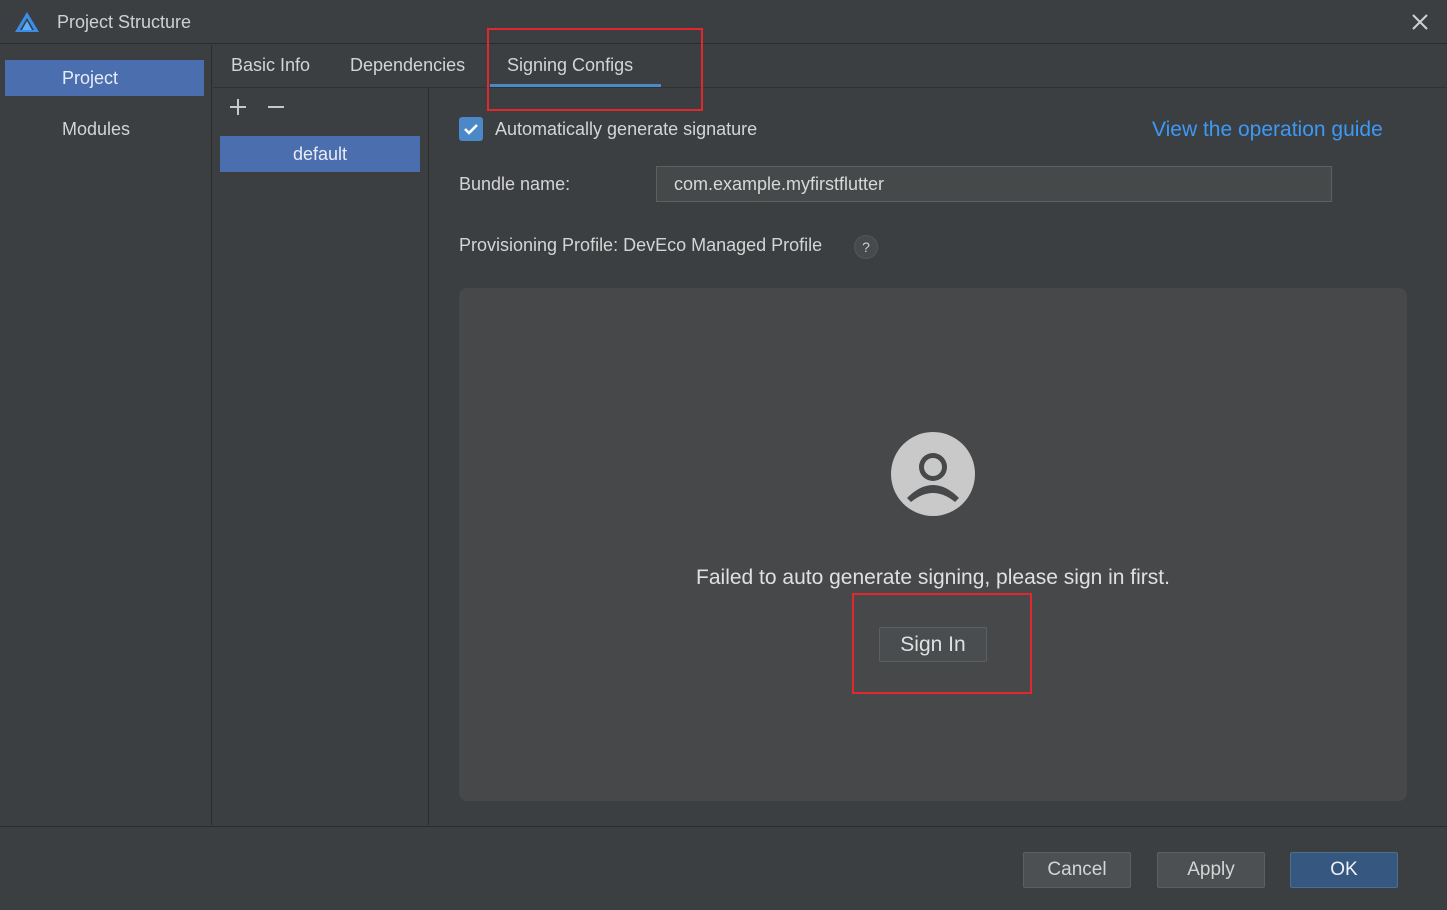 Image resolution: width=1447 pixels, height=910 pixels. I want to click on sidebar-item-project: Project, so click(104, 78).